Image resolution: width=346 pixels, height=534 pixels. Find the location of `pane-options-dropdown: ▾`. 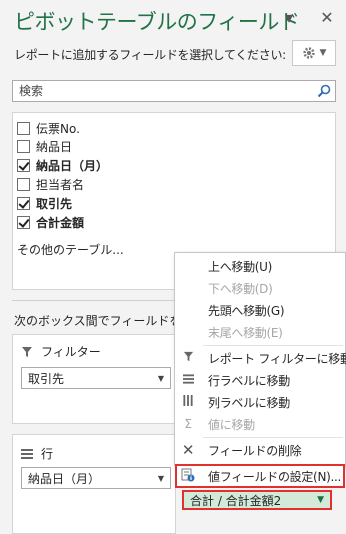

pane-options-dropdown: ▾ is located at coordinates (289, 18).